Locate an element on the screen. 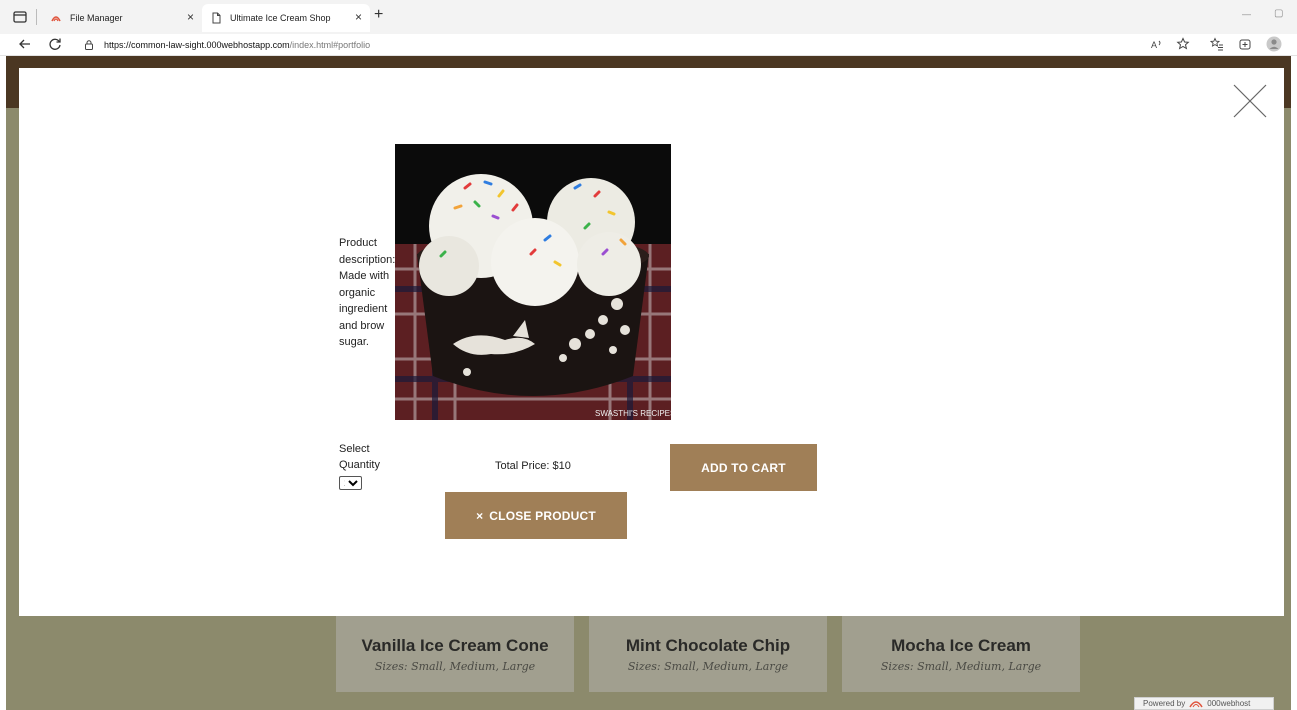  profile-avatar-icon is located at coordinates (1274, 44).